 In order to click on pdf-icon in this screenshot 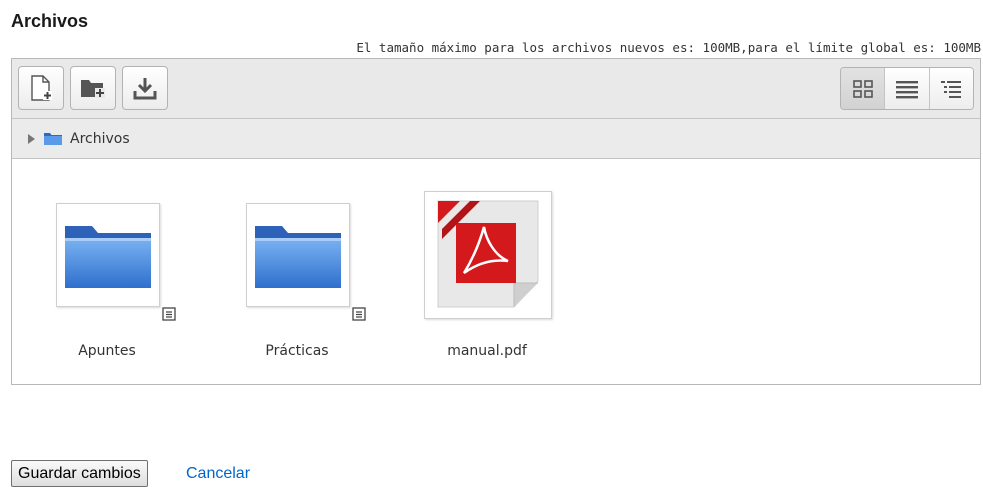, I will do `click(488, 254)`.